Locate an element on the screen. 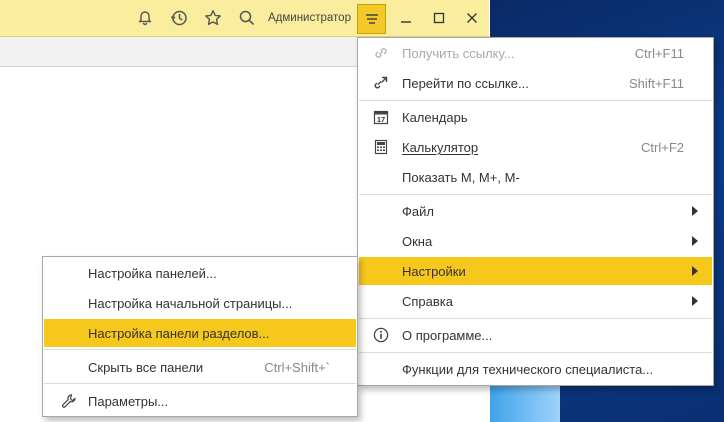  star-icon is located at coordinates (213, 18).